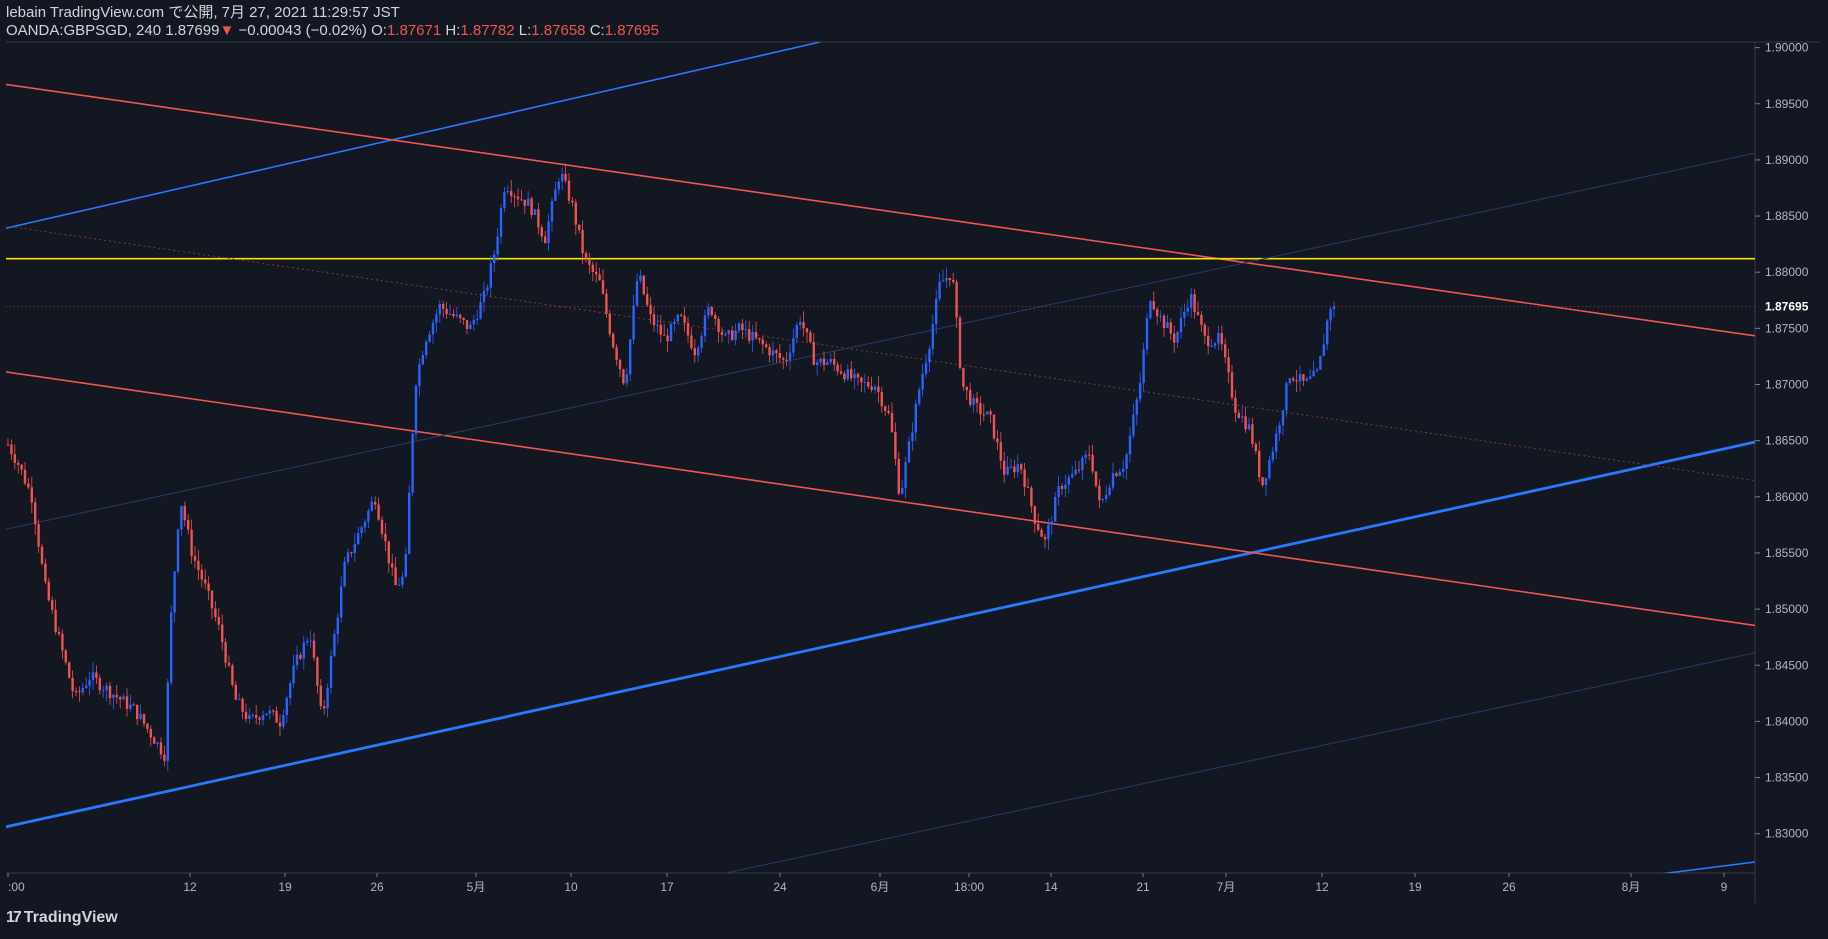  I want to click on line-blue-faint-low, so click(1239, 762).